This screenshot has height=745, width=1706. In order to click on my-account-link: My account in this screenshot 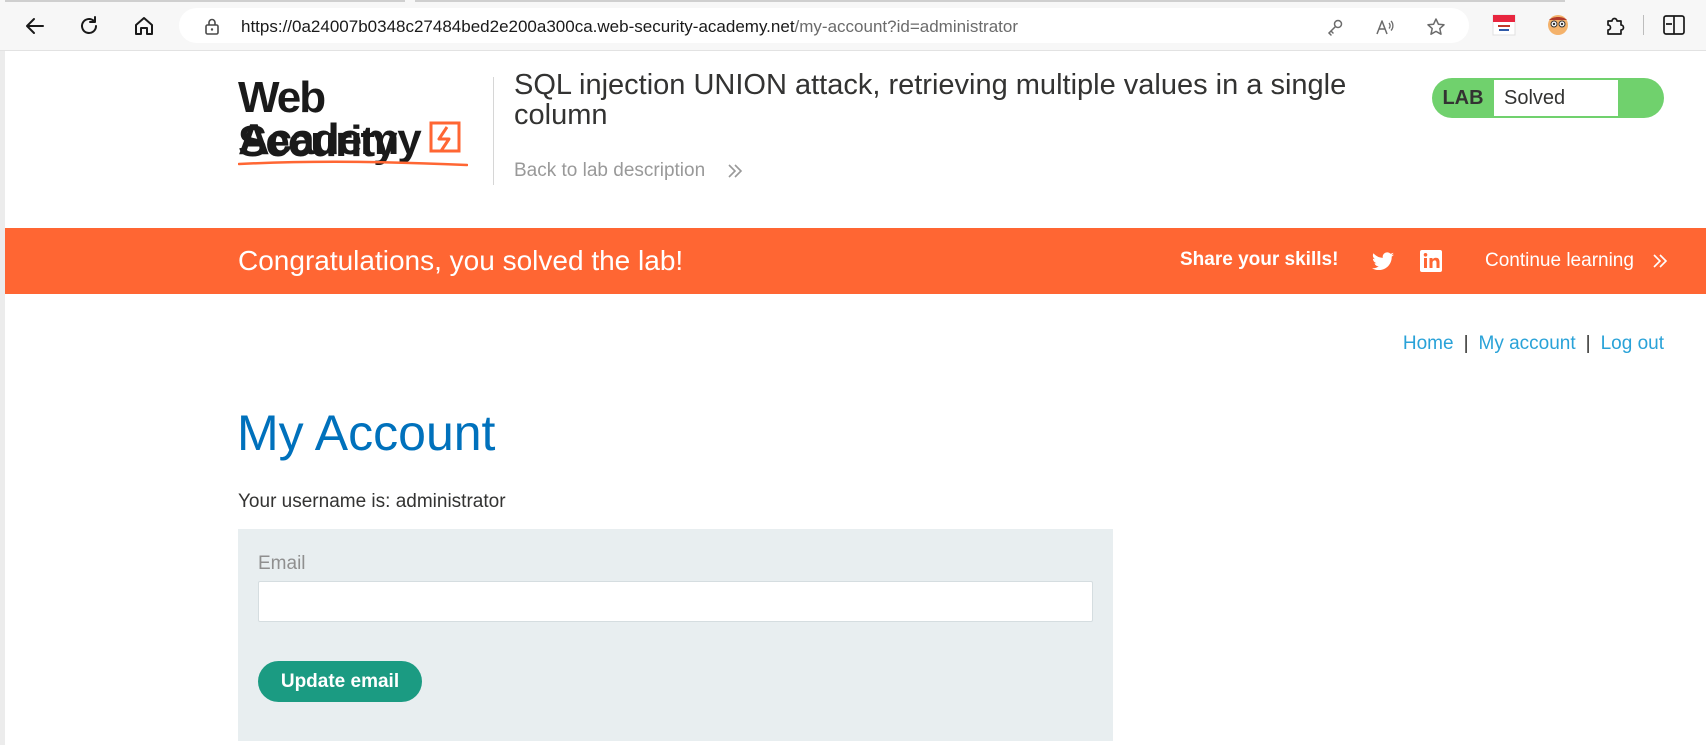, I will do `click(1527, 343)`.